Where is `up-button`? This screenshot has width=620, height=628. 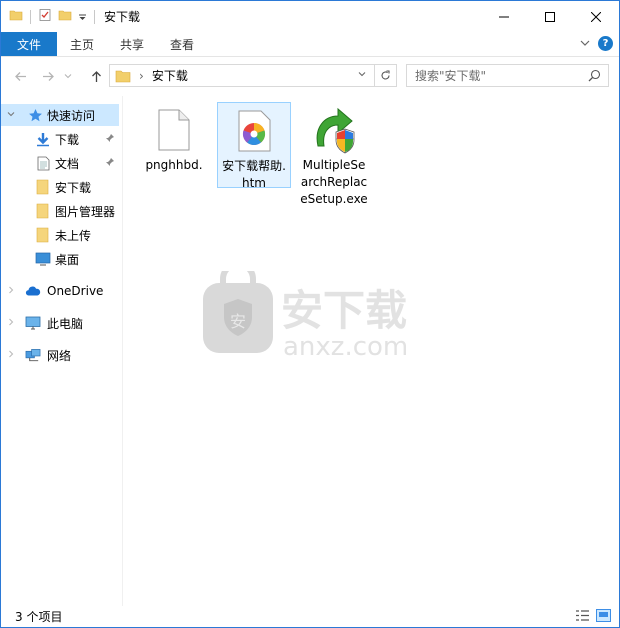 up-button is located at coordinates (96, 76).